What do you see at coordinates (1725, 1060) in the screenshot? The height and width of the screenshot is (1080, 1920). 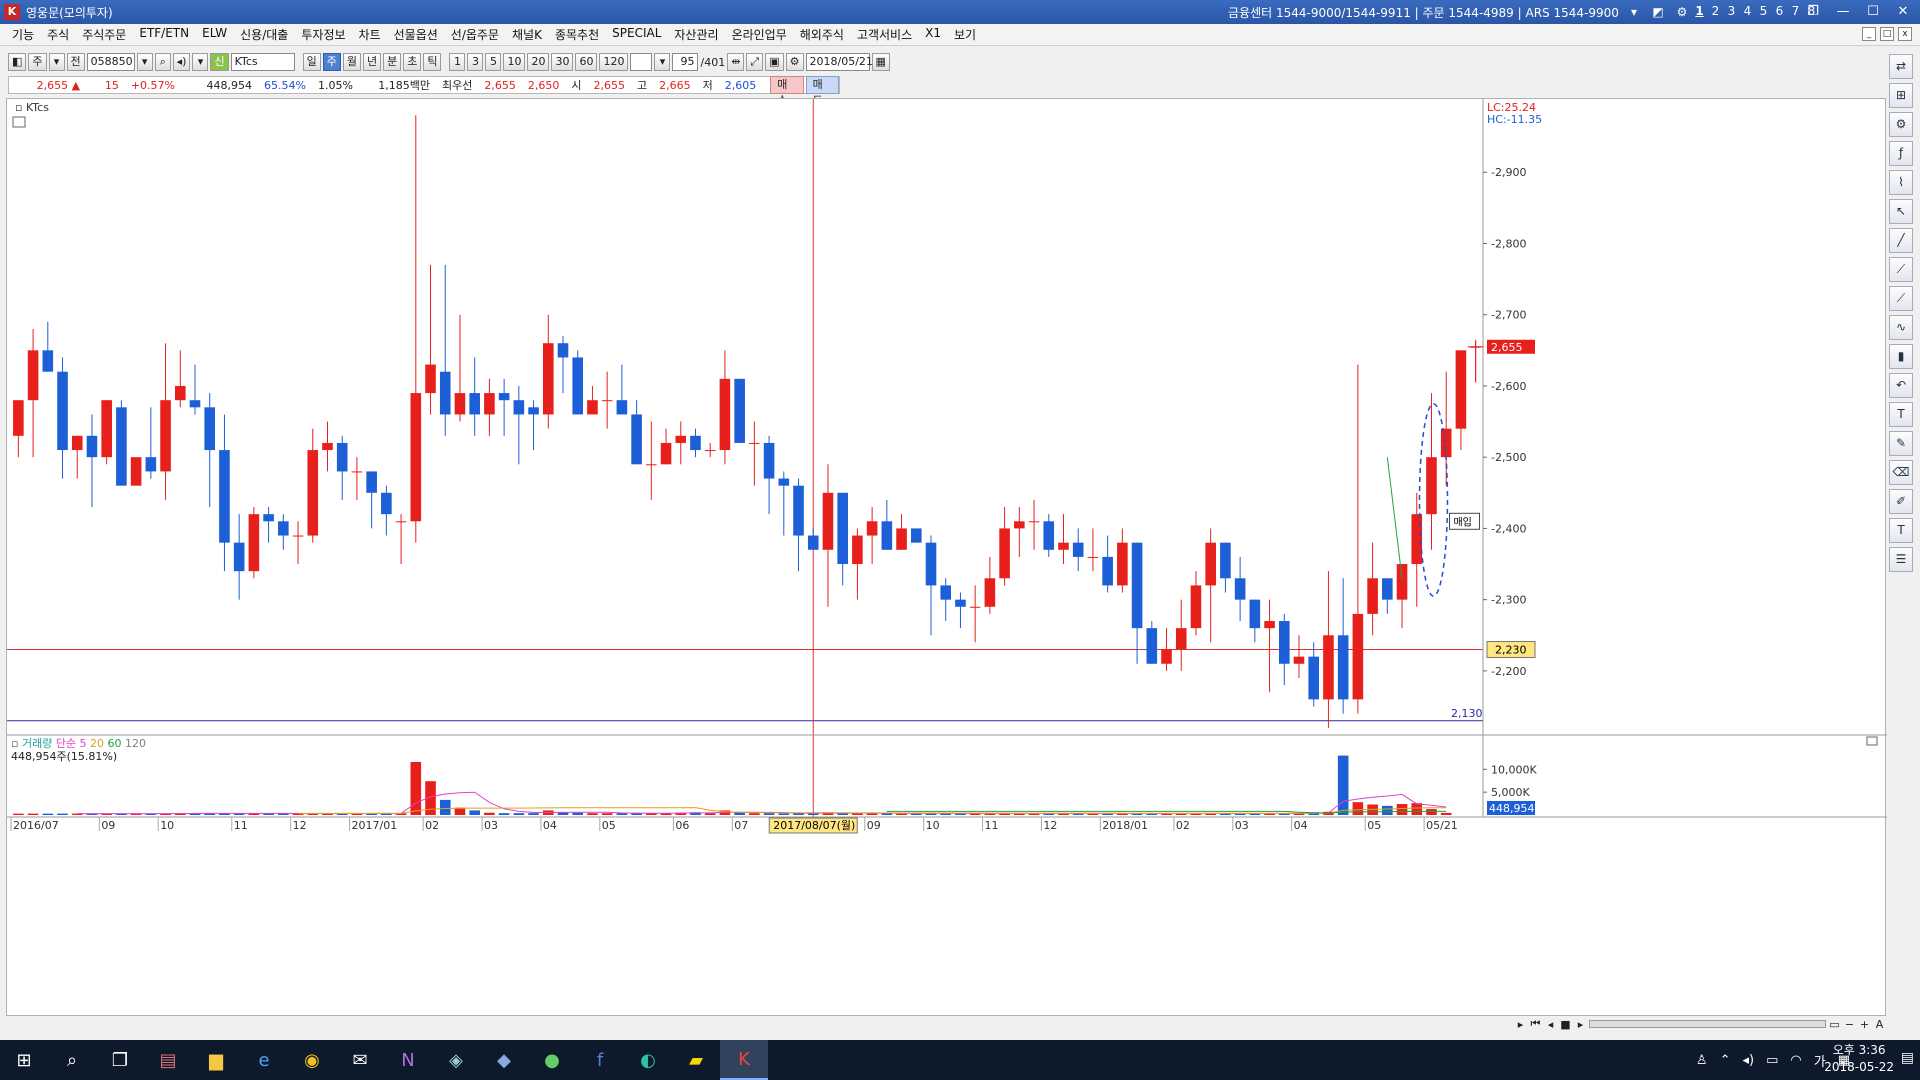 I see `expand-tray-icon: ⌃` at bounding box center [1725, 1060].